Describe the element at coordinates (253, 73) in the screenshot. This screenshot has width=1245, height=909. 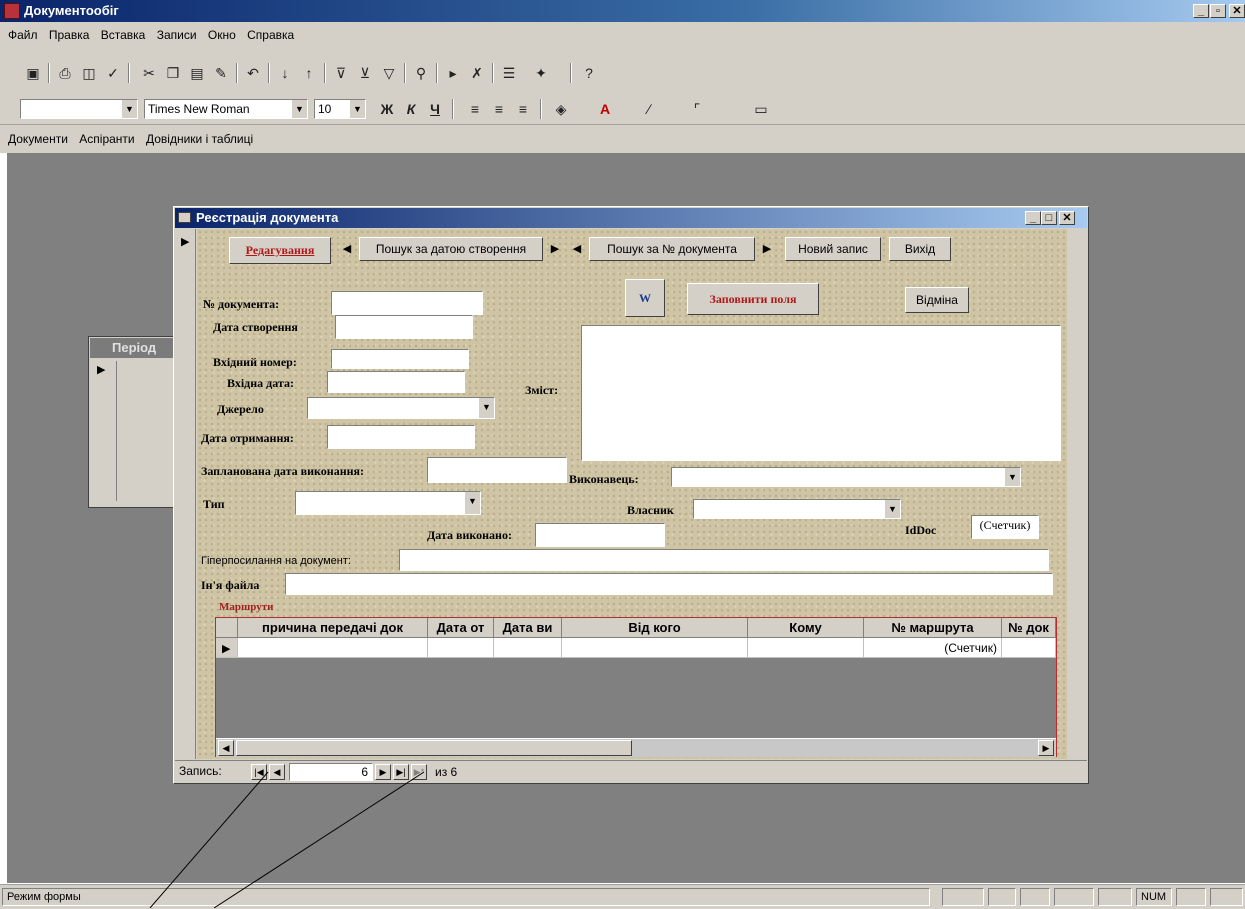
I see `undo-icon: ↶` at that location.